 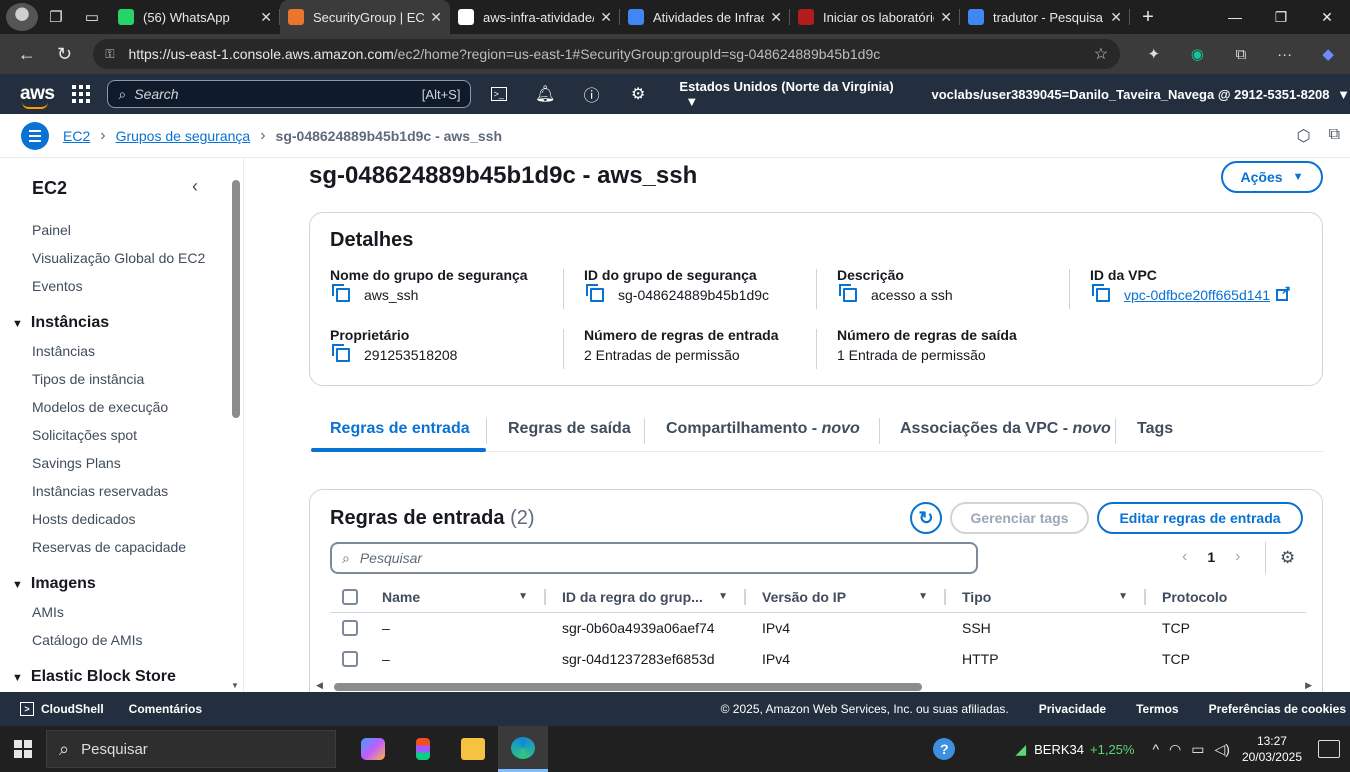 What do you see at coordinates (373, 749) in the screenshot?
I see `copilot-app-icon` at bounding box center [373, 749].